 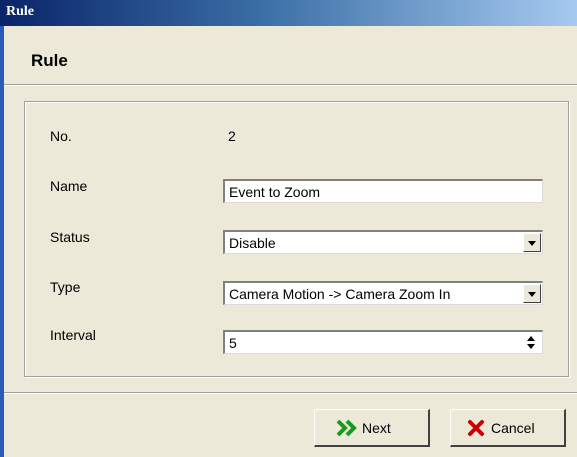 What do you see at coordinates (73, 335) in the screenshot?
I see `interval-label: Interval` at bounding box center [73, 335].